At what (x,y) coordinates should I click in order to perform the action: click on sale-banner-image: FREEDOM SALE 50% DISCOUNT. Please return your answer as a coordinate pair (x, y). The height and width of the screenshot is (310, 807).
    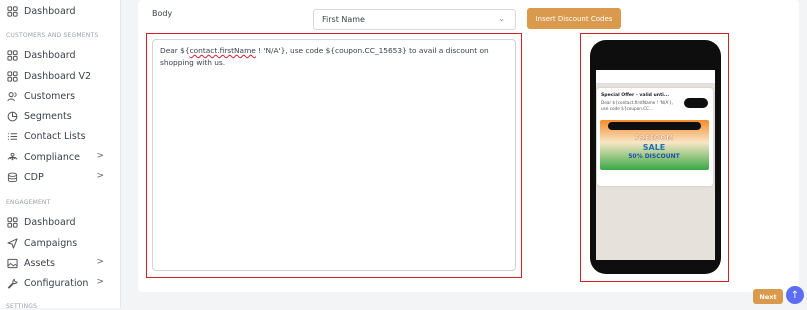
    Looking at the image, I should click on (654, 145).